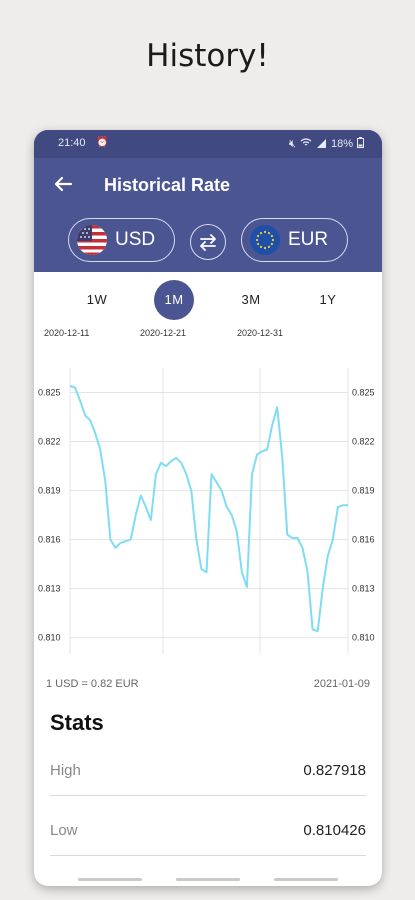 The width and height of the screenshot is (415, 900). I want to click on from-currency-code: USD, so click(135, 239).